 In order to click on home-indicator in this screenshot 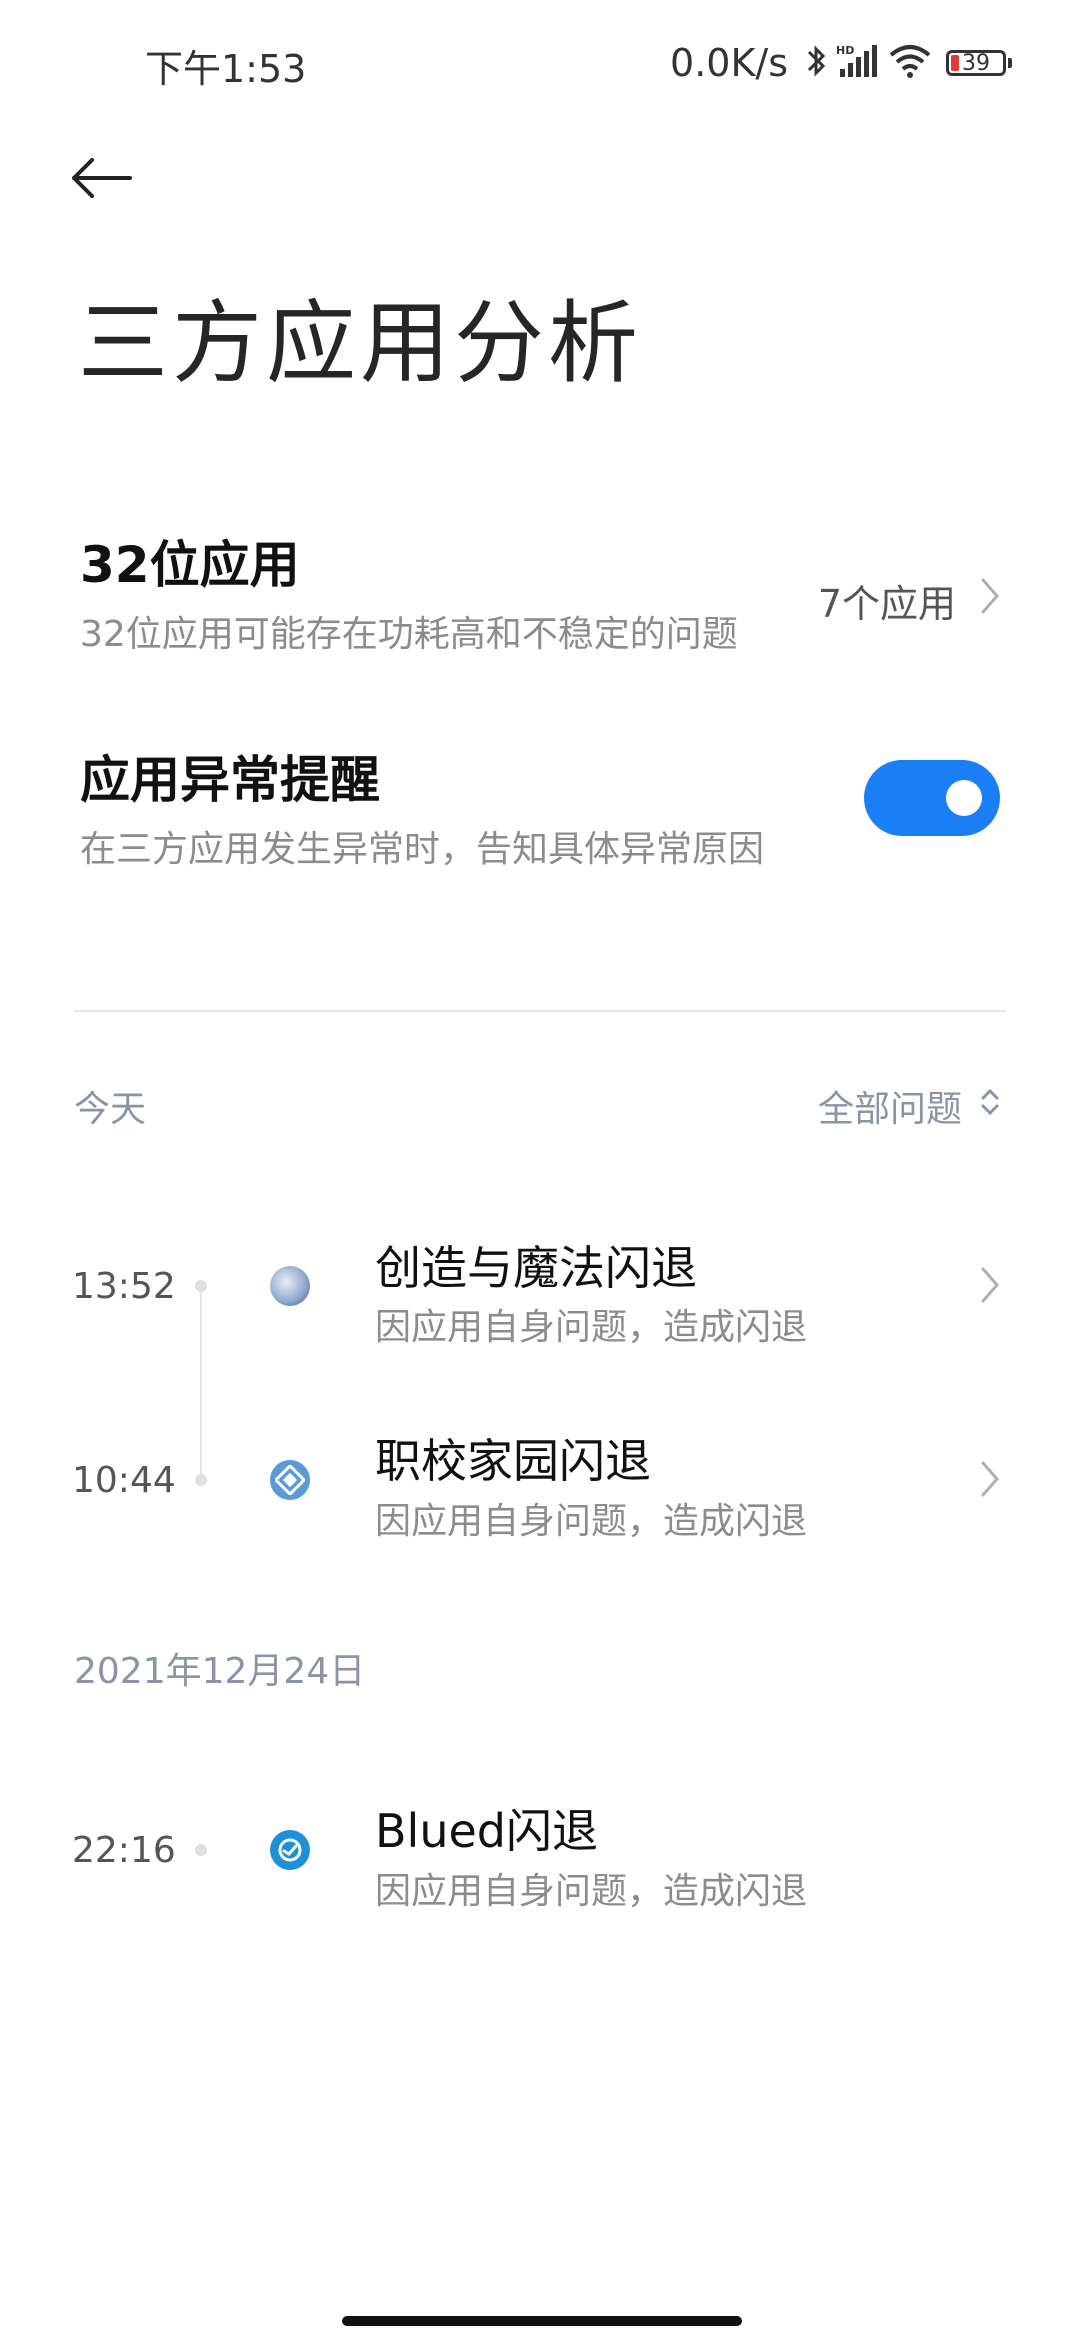, I will do `click(542, 2321)`.